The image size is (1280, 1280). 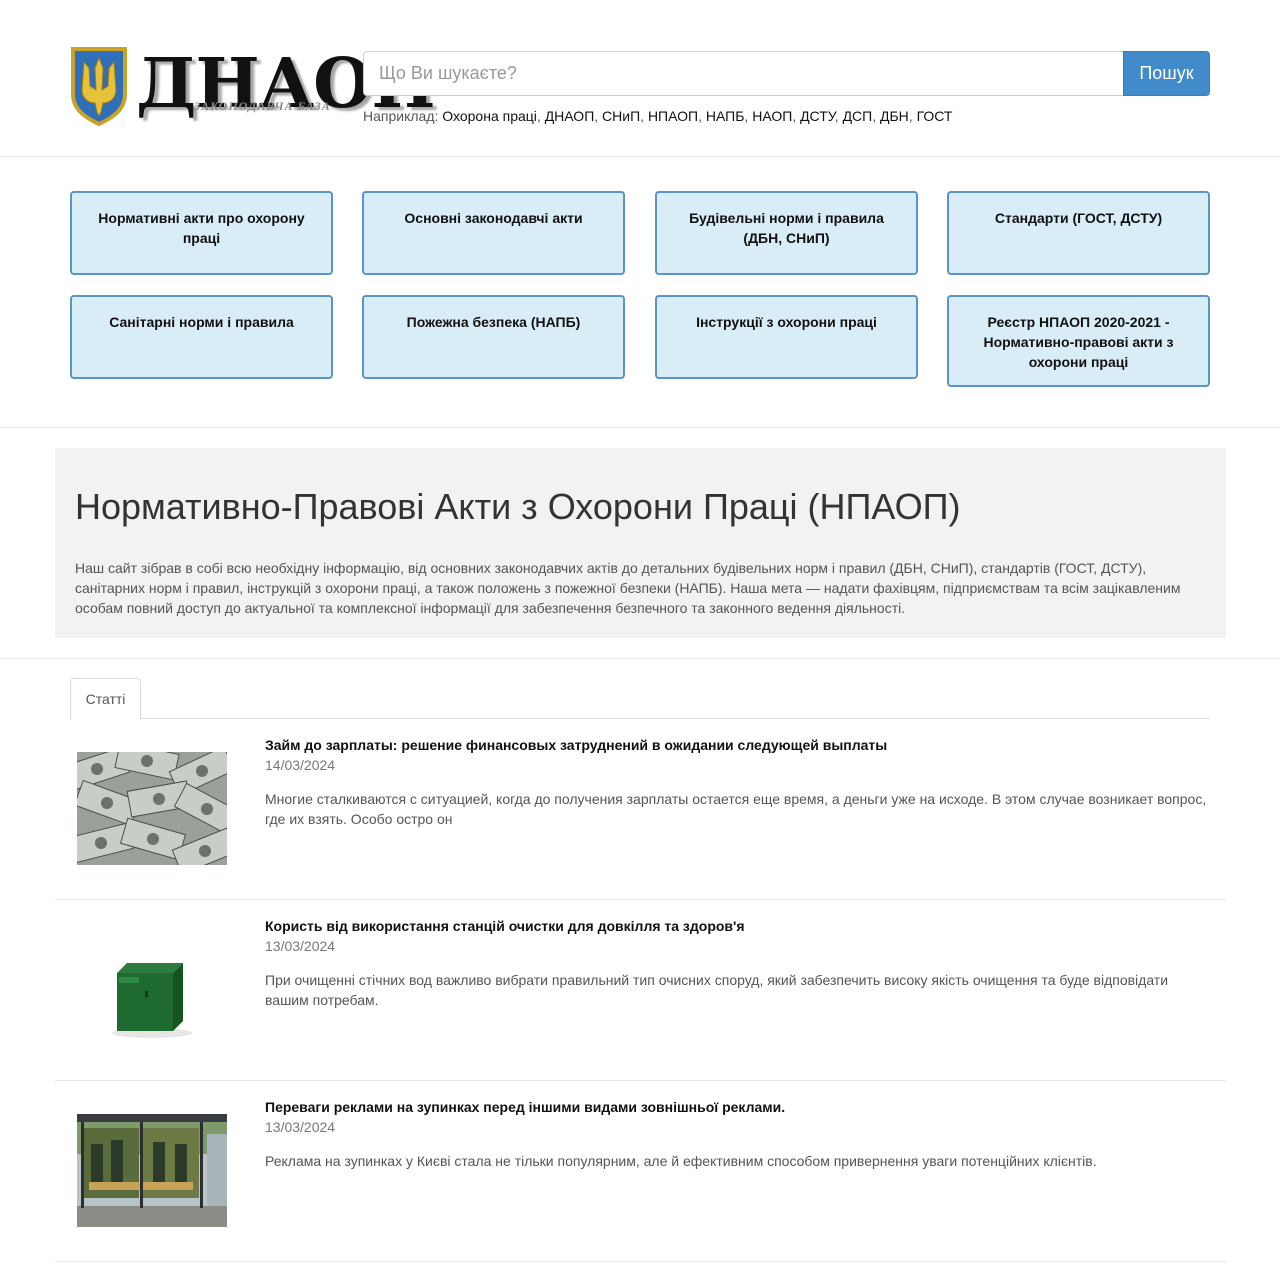 I want to click on money-image-icon, so click(x=152, y=808).